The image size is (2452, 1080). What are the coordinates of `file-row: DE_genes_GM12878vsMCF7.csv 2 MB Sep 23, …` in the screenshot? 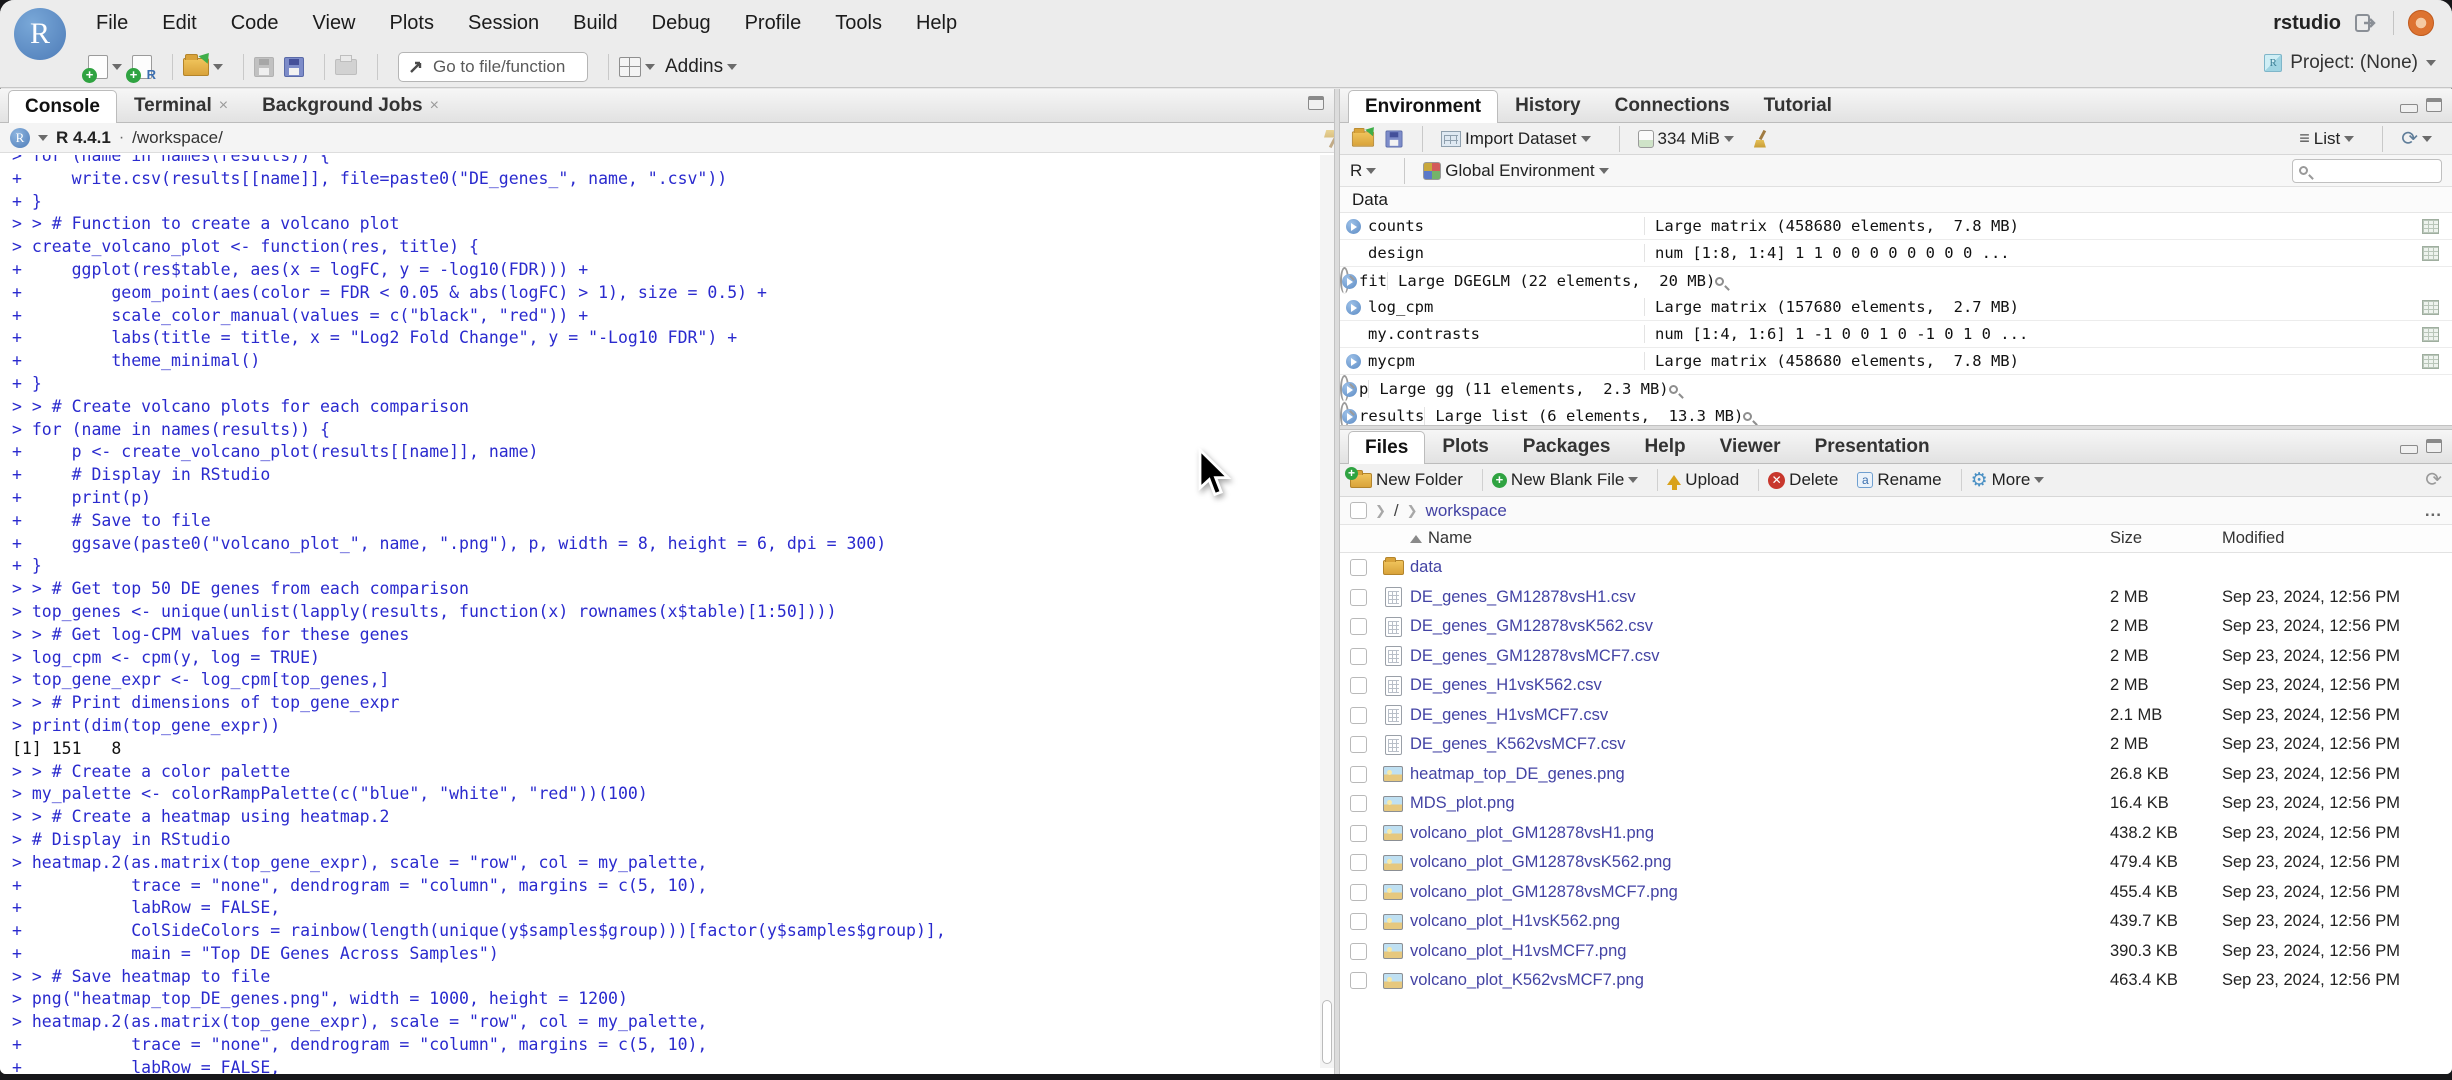 It's located at (1896, 657).